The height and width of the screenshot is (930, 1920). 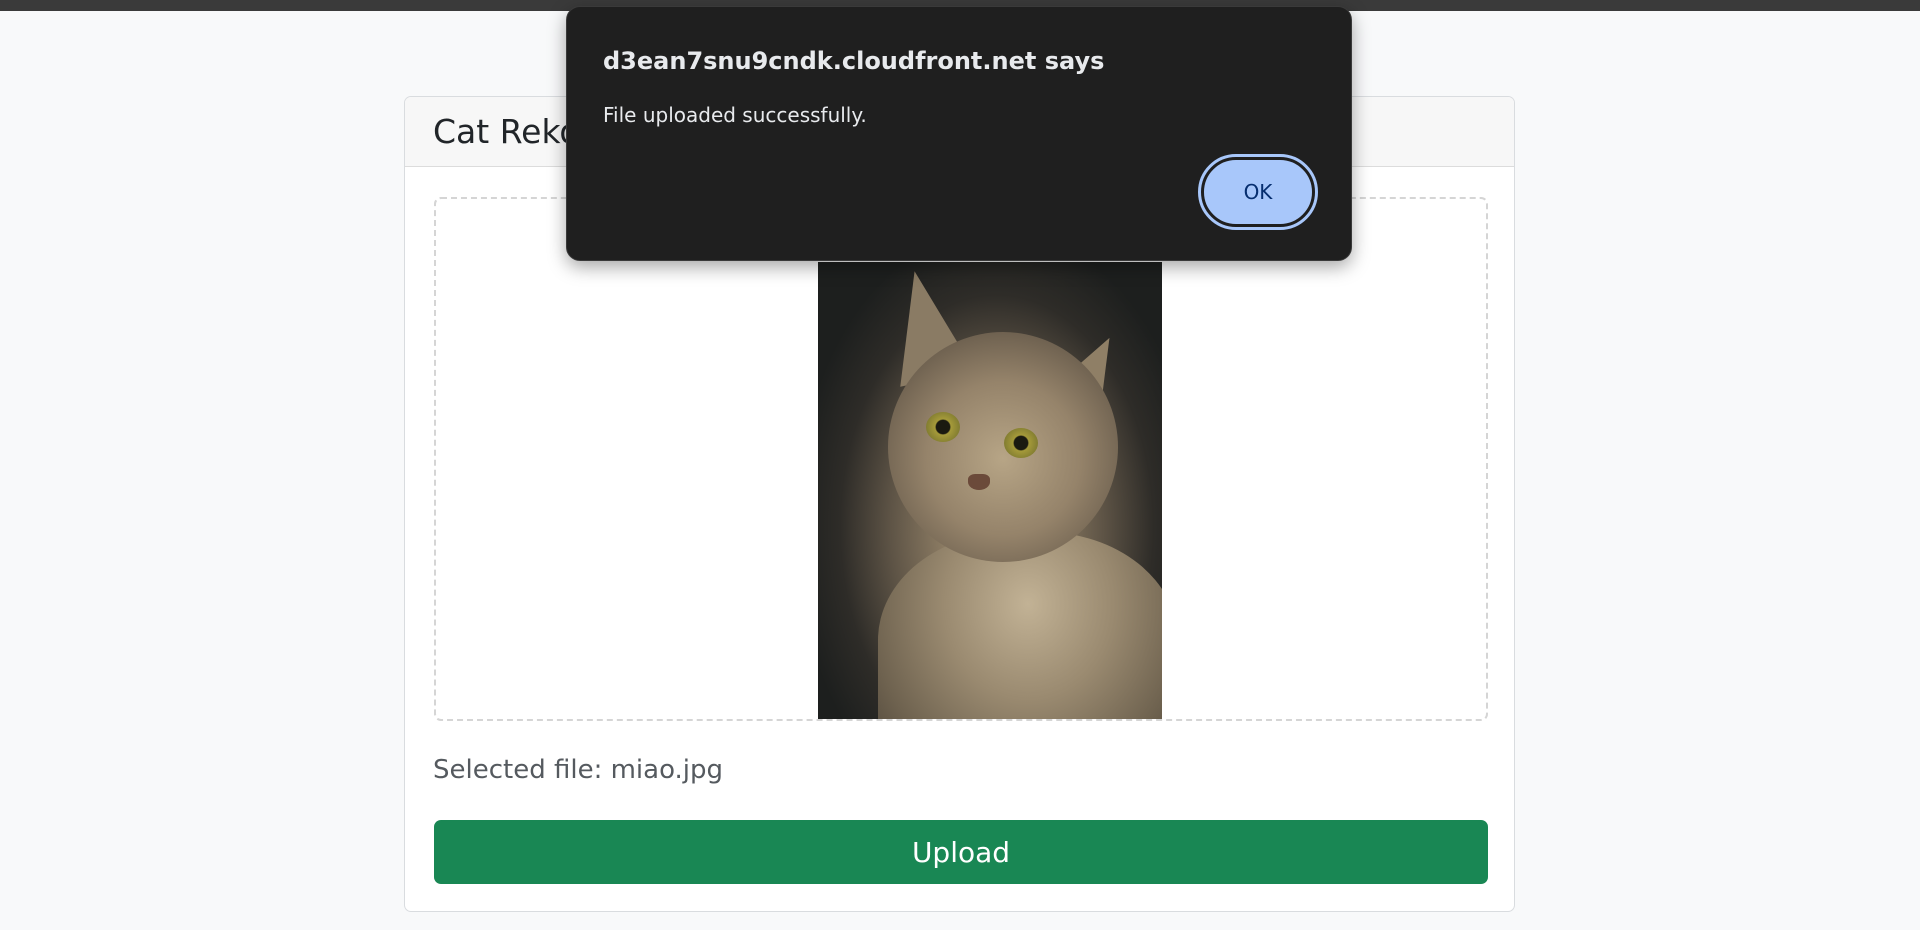 What do you see at coordinates (961, 852) in the screenshot?
I see `upload-button: Upload` at bounding box center [961, 852].